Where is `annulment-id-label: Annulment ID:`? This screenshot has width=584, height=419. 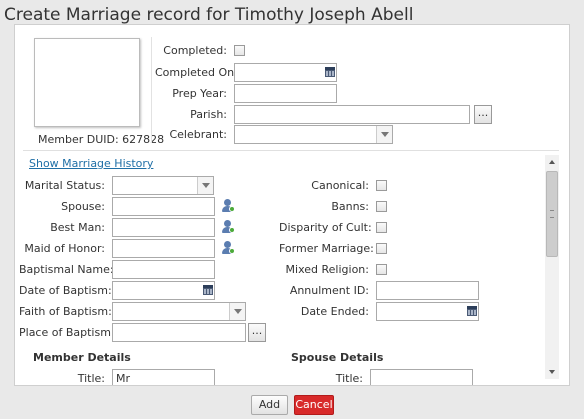 annulment-id-label: Annulment ID: is located at coordinates (329, 290).